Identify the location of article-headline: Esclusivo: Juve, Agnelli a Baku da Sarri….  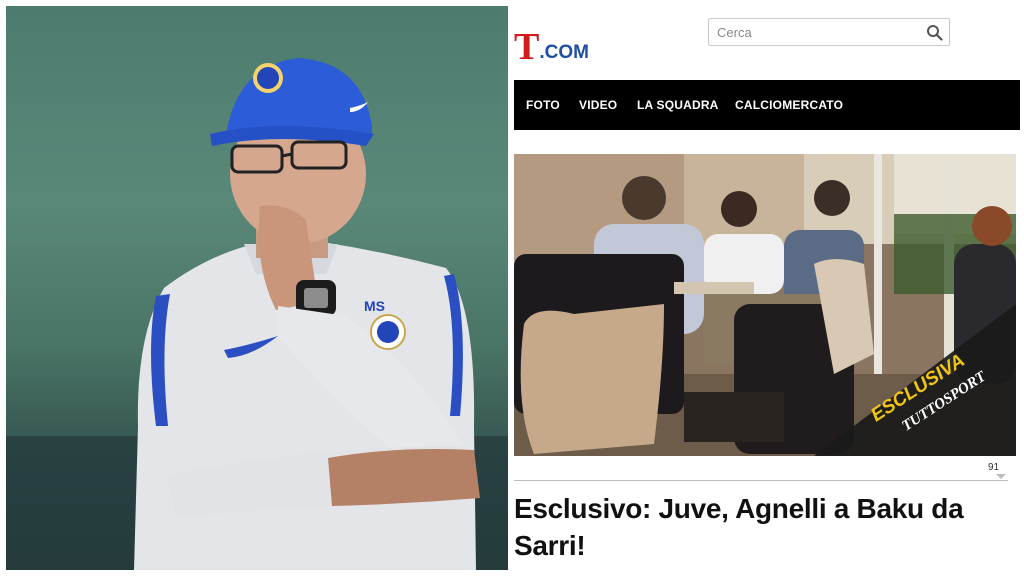
(767, 527).